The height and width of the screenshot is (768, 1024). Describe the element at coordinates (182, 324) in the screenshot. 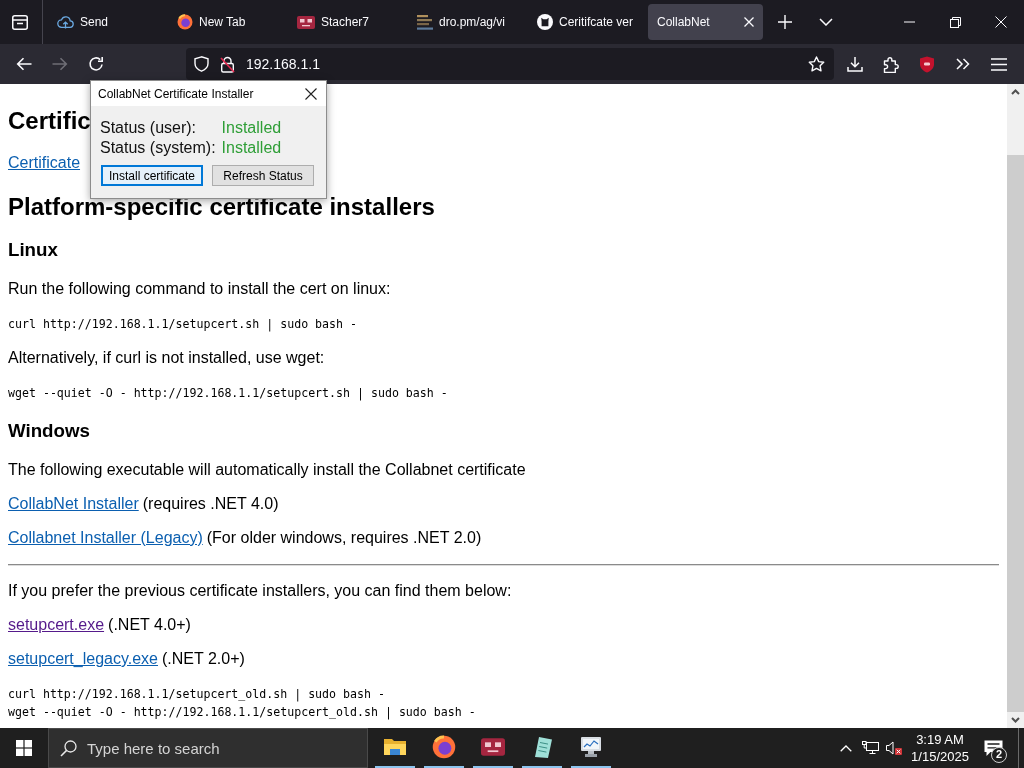

I see `command-line: curl http://192.168.1.1/setupcert.sh | sudo bash -` at that location.